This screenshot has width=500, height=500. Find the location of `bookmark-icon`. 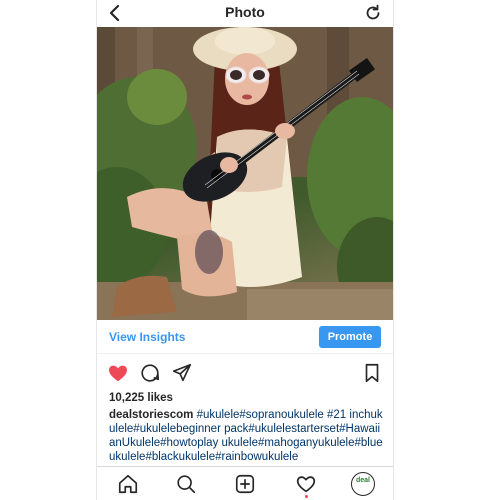

bookmark-icon is located at coordinates (372, 373).